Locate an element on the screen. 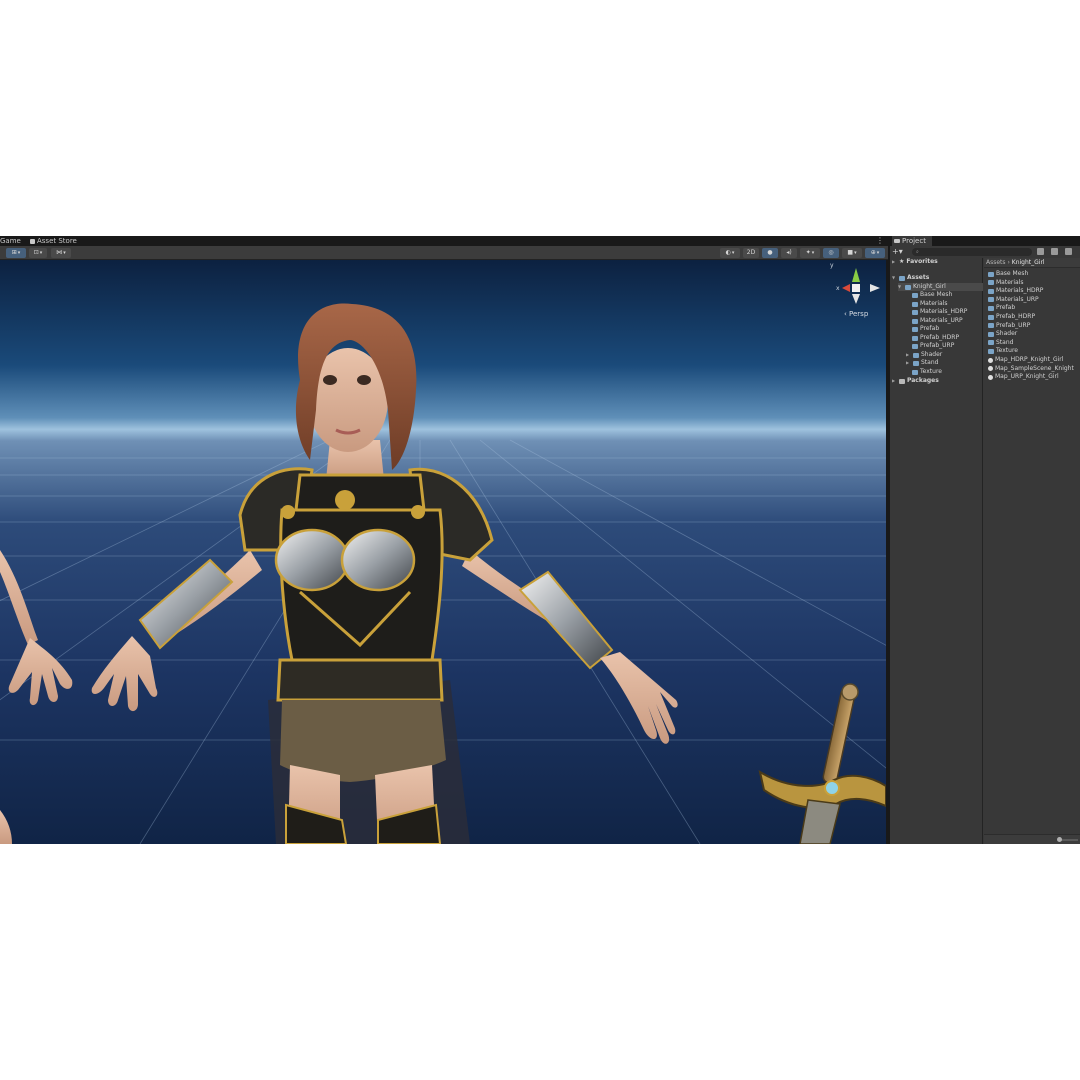 The image size is (1080, 1080). tree-item-label: Materials_HDRP is located at coordinates (944, 311).